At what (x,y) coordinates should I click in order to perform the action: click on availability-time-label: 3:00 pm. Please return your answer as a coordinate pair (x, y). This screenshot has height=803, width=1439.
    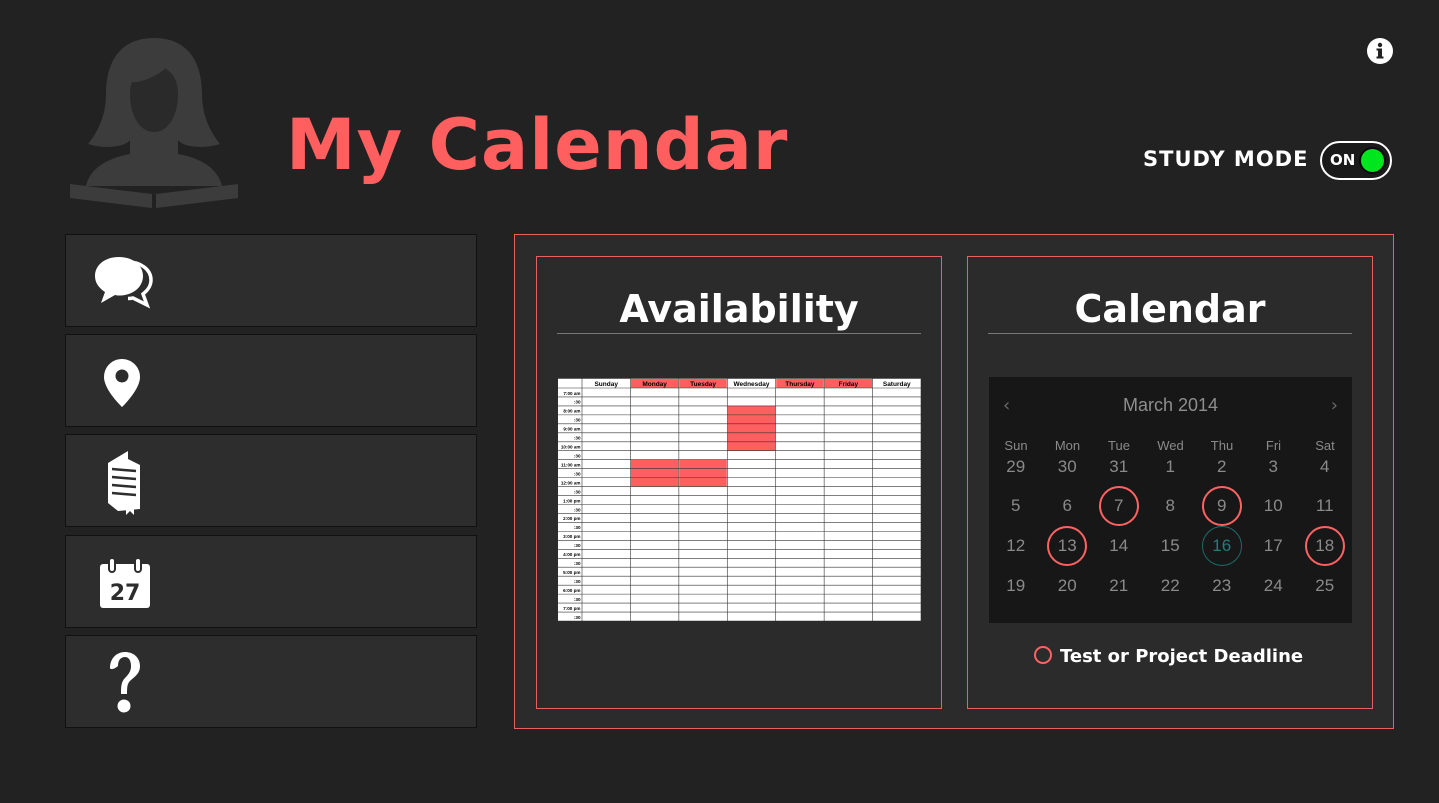
    Looking at the image, I should click on (571, 536).